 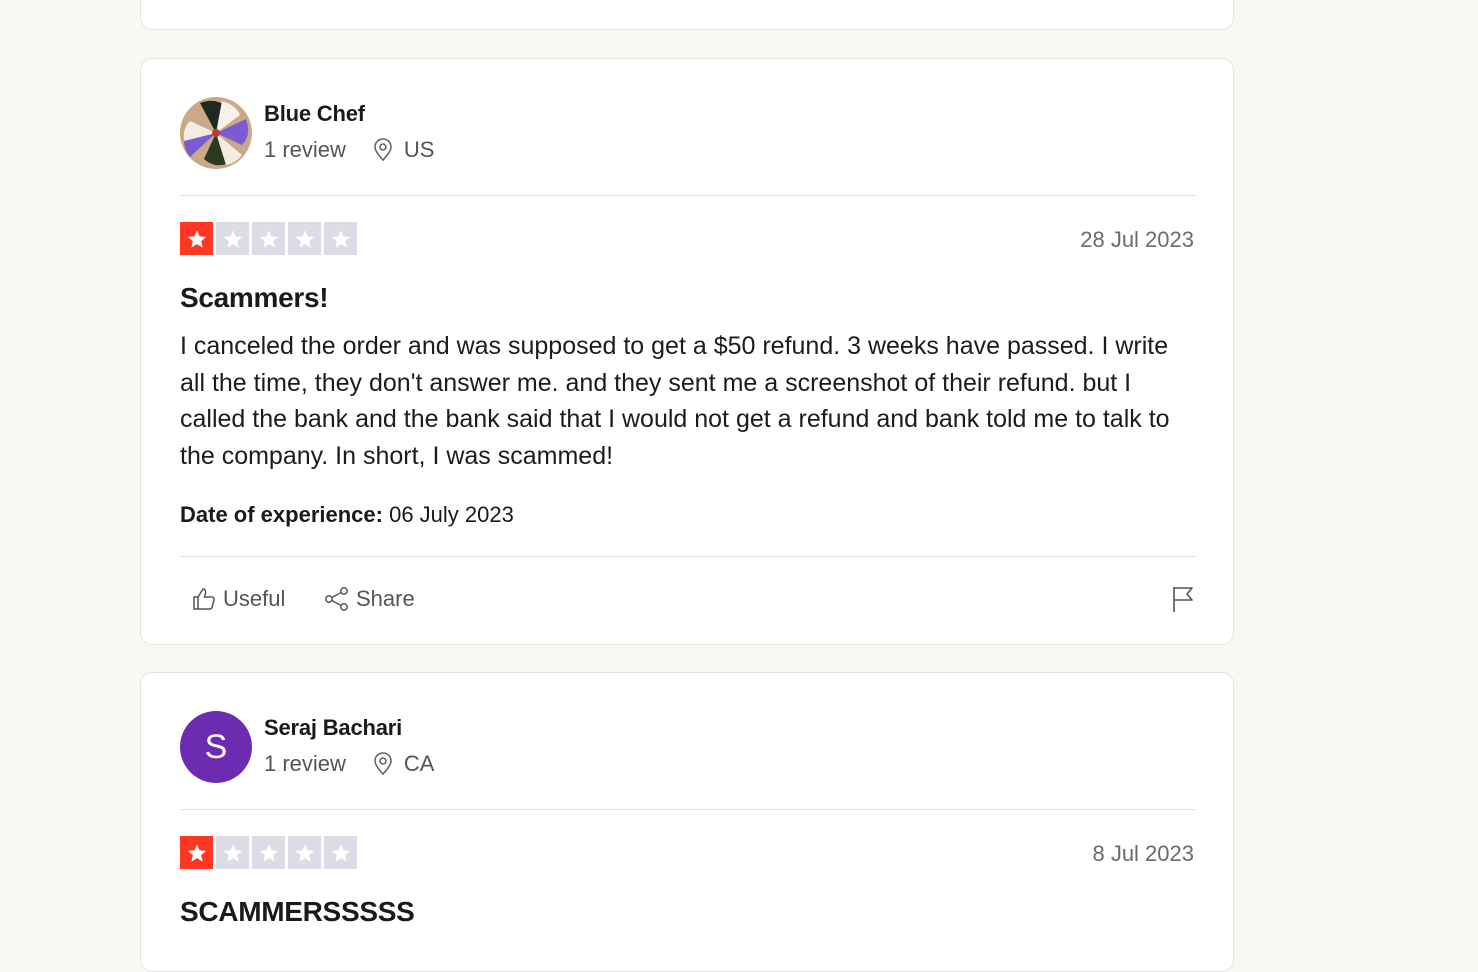 I want to click on reviewer-name: Blue Chef, so click(x=314, y=114).